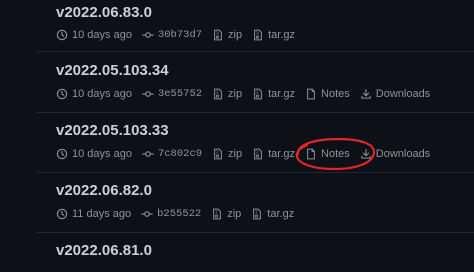 The image size is (474, 272). What do you see at coordinates (102, 214) in the screenshot?
I see `release-age-text: 11 days ago` at bounding box center [102, 214].